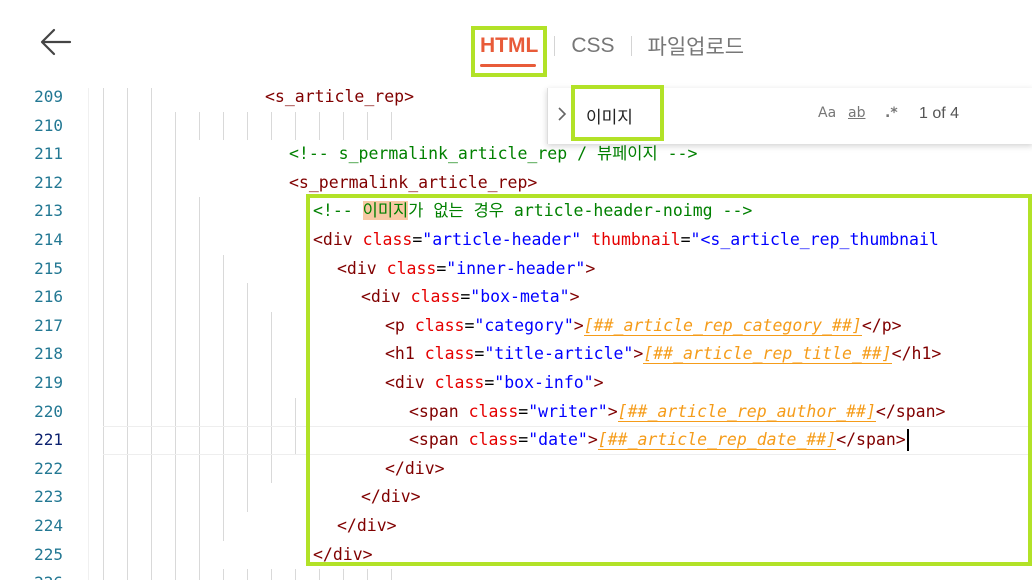 Image resolution: width=1032 pixels, height=580 pixels. What do you see at coordinates (631, 46) in the screenshot?
I see `tab-divider` at bounding box center [631, 46].